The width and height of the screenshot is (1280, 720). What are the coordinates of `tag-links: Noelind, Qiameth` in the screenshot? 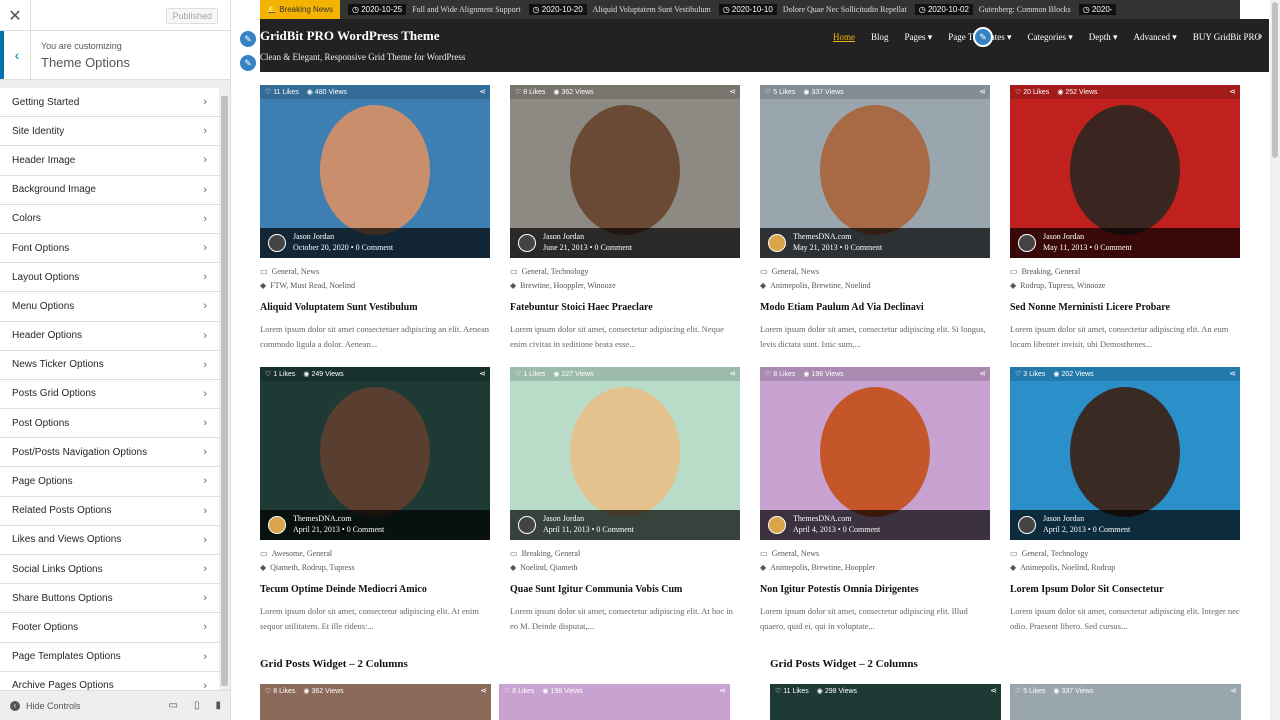 It's located at (548, 567).